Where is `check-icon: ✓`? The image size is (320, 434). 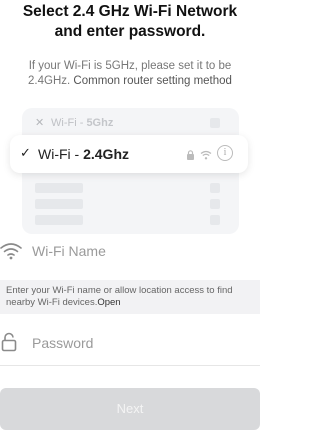
check-icon: ✓ is located at coordinates (25, 152).